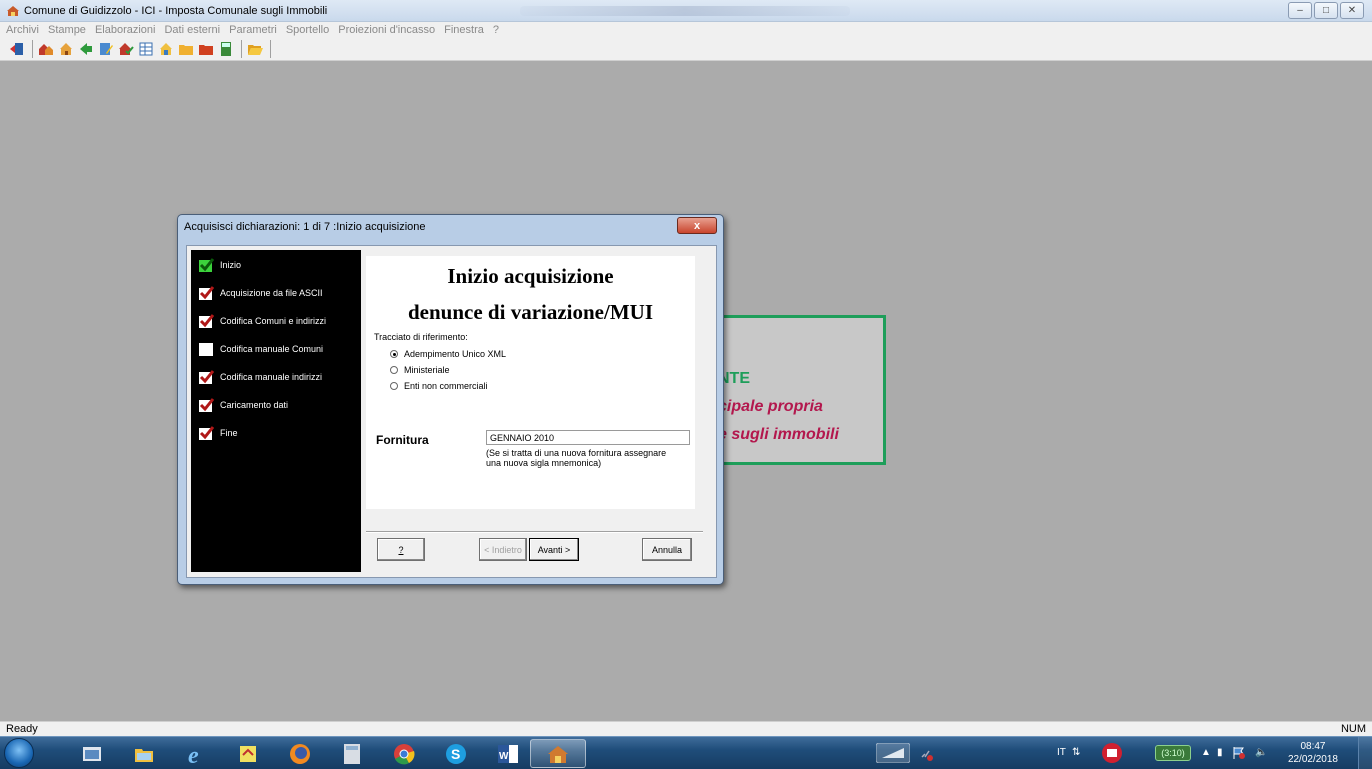 The height and width of the screenshot is (769, 1372). Describe the element at coordinates (1206, 752) in the screenshot. I see `tray-arrow-icon: ▲` at that location.